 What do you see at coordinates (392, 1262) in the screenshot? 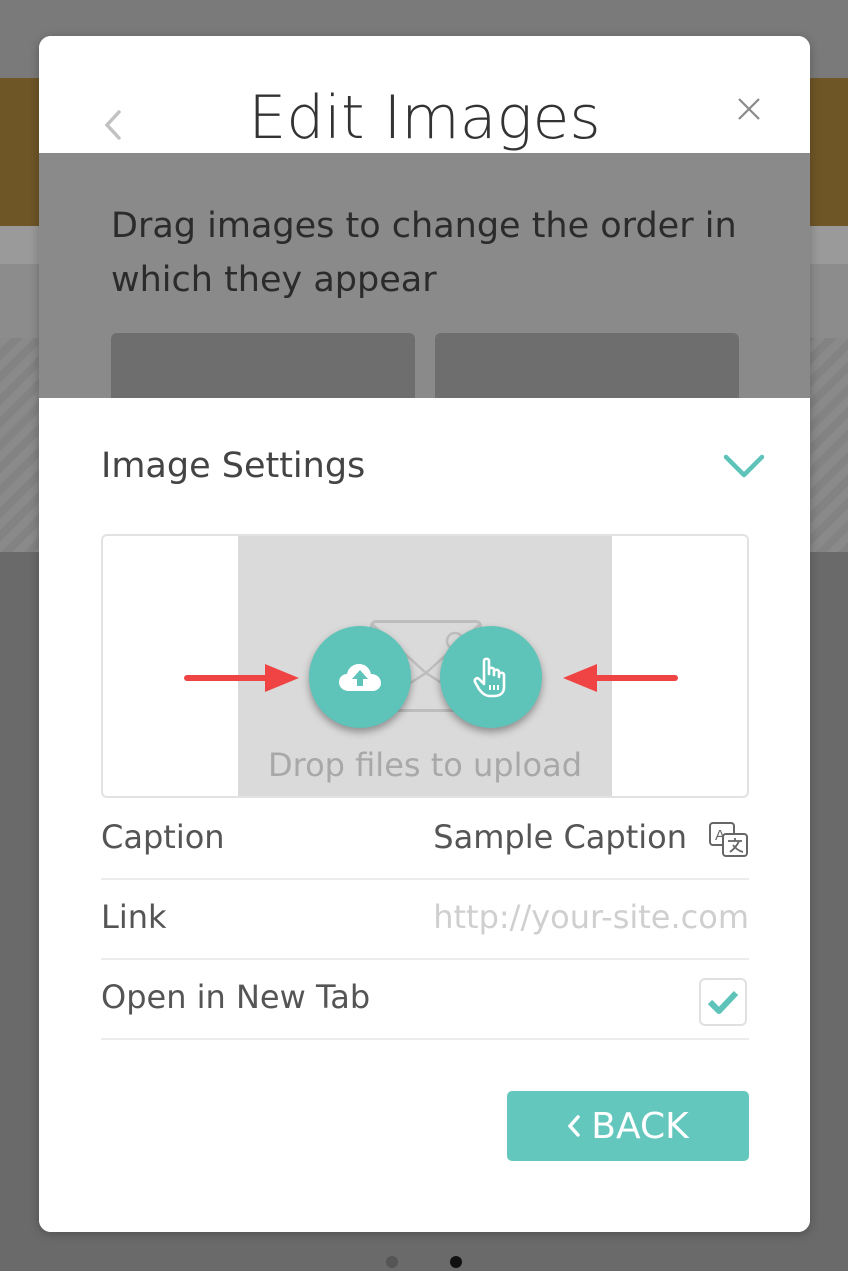
I see `pagination-dot` at bounding box center [392, 1262].